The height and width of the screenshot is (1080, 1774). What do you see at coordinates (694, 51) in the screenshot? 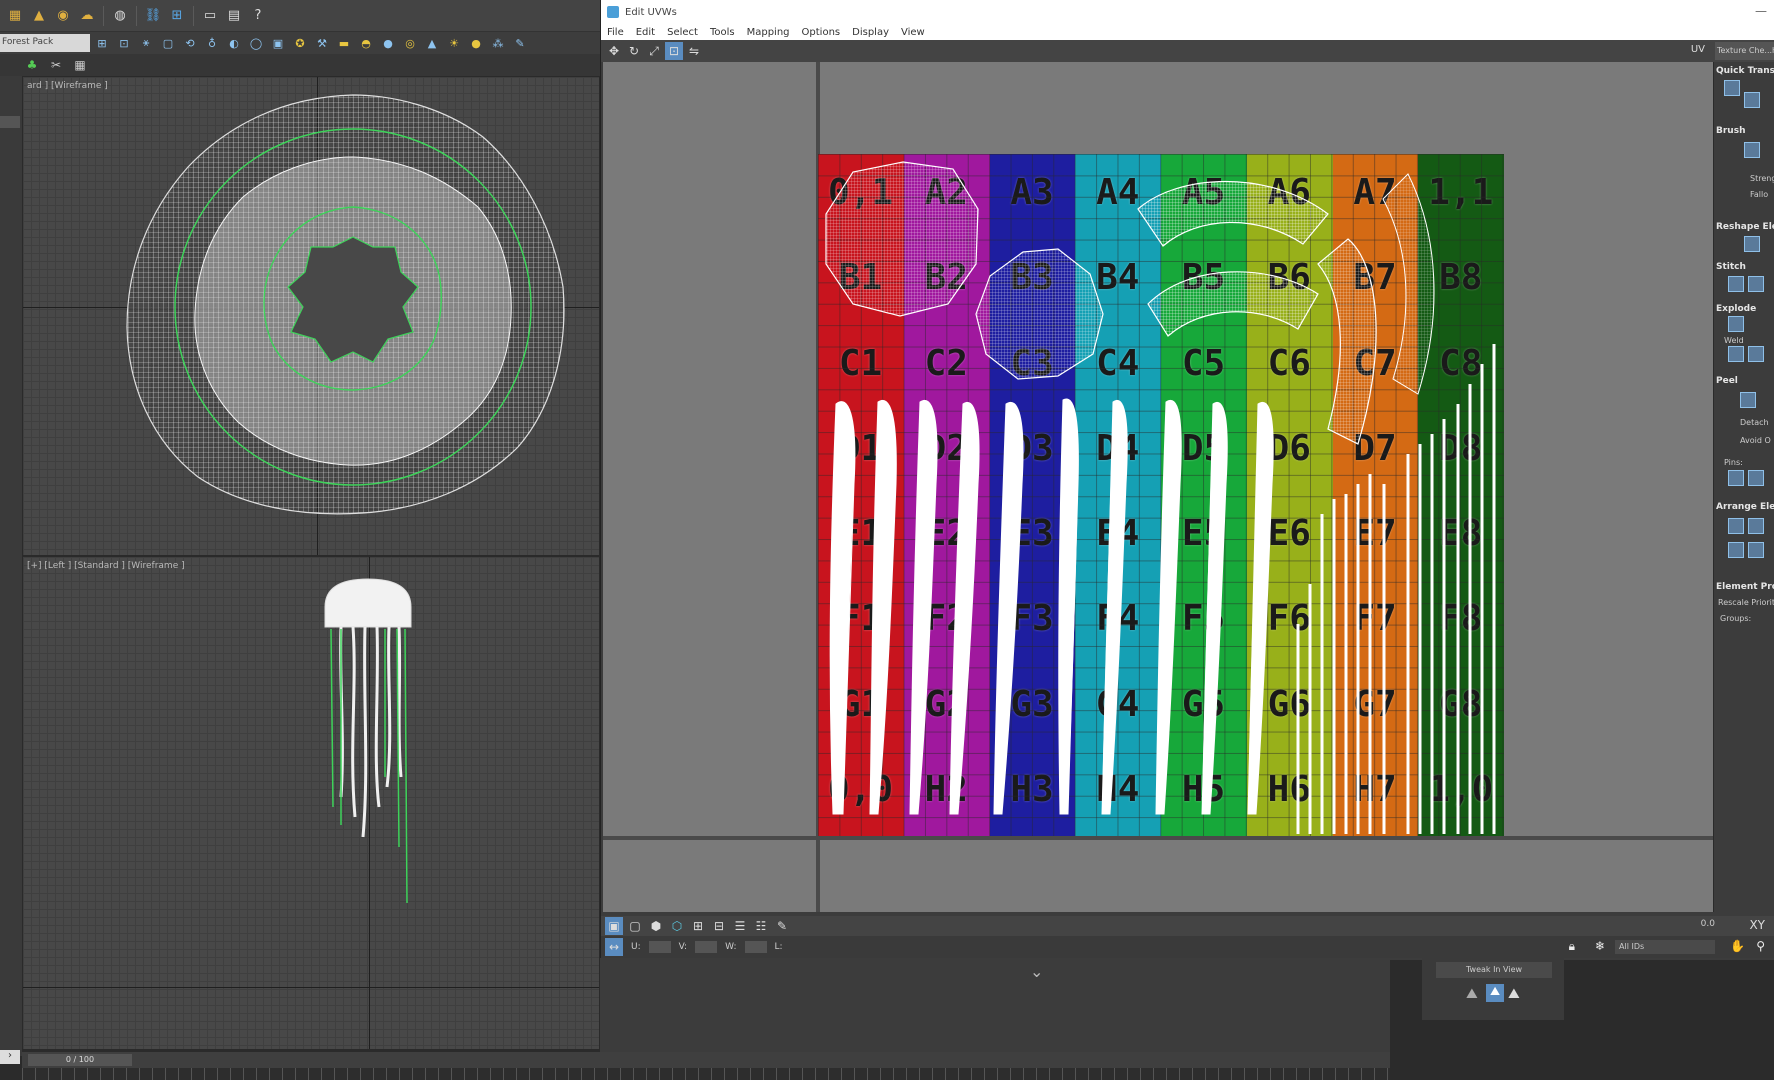
I see `mirror-icon: ⇋` at bounding box center [694, 51].